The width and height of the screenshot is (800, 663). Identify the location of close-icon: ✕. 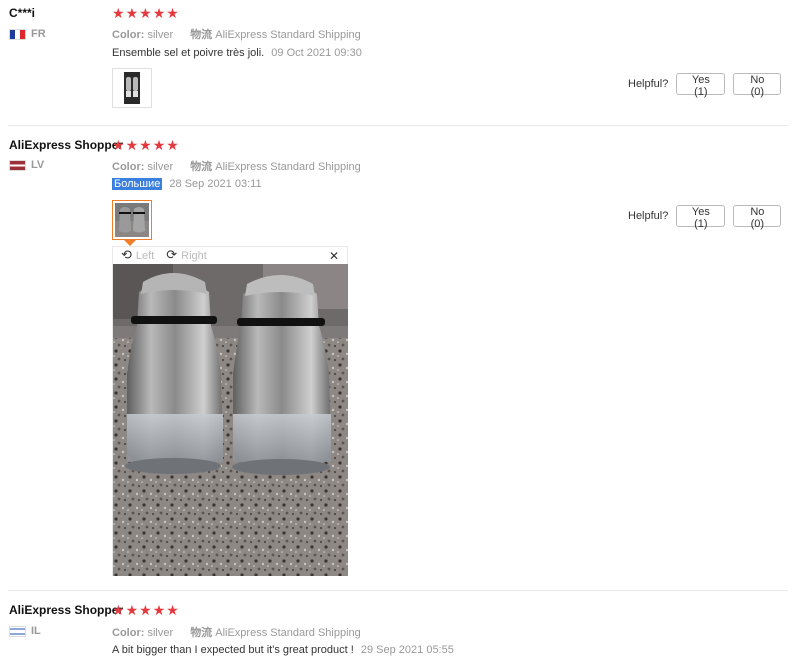
(334, 256).